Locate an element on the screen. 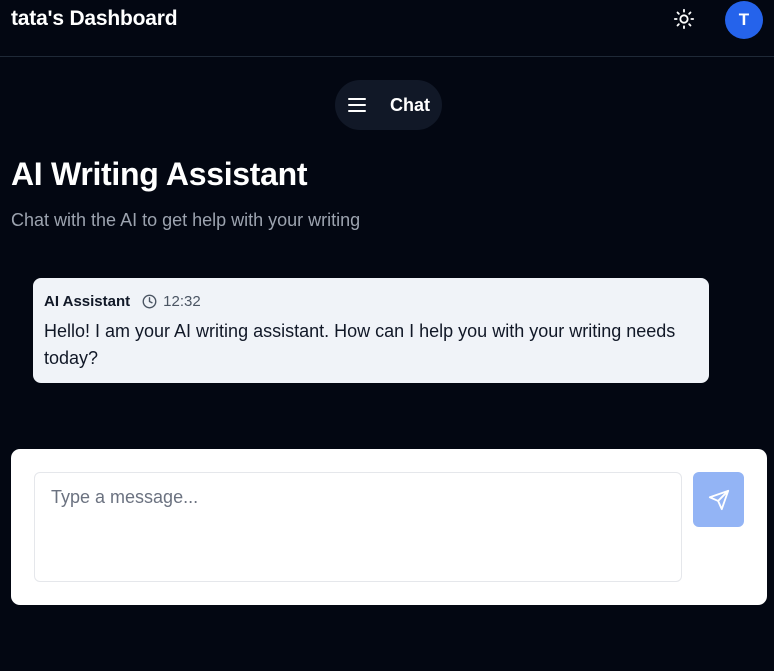 This screenshot has width=774, height=671. theme-toggle-button is located at coordinates (684, 19).